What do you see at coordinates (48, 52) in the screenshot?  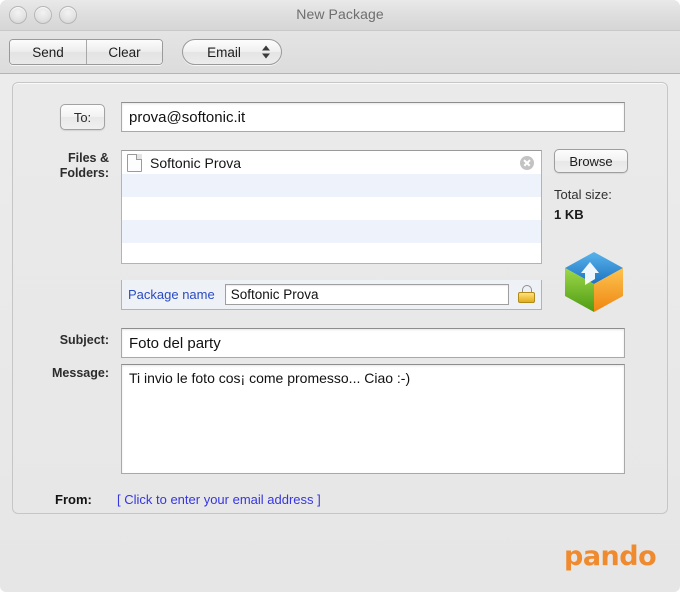 I see `send-button: Send` at bounding box center [48, 52].